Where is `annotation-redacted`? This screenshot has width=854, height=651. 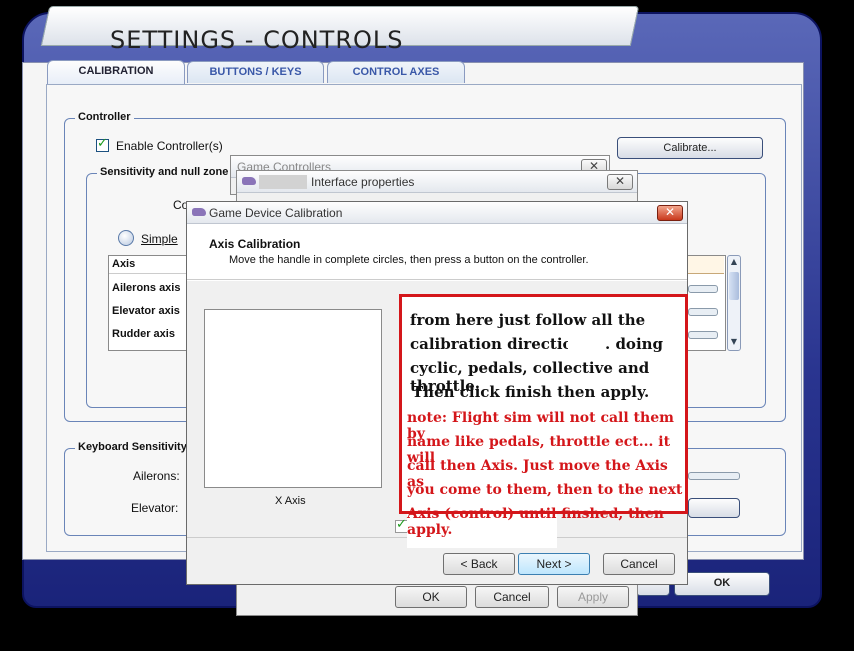
annotation-redacted is located at coordinates (587, 345).